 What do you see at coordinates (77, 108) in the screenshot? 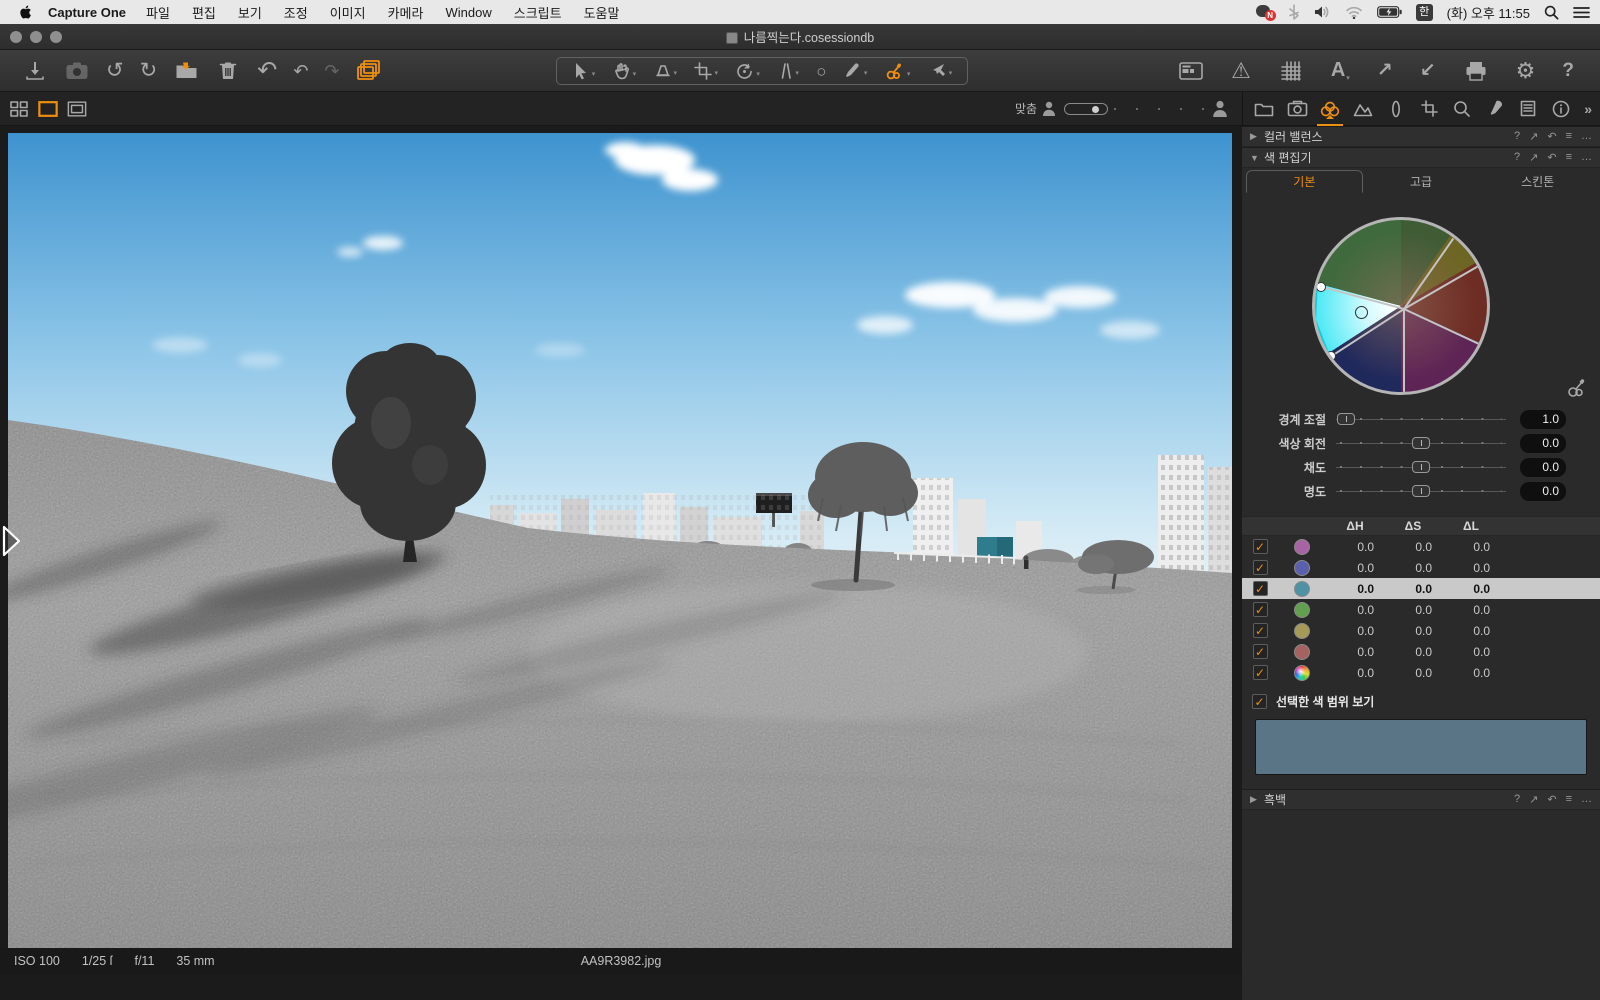
I see `proof-view-button` at bounding box center [77, 108].